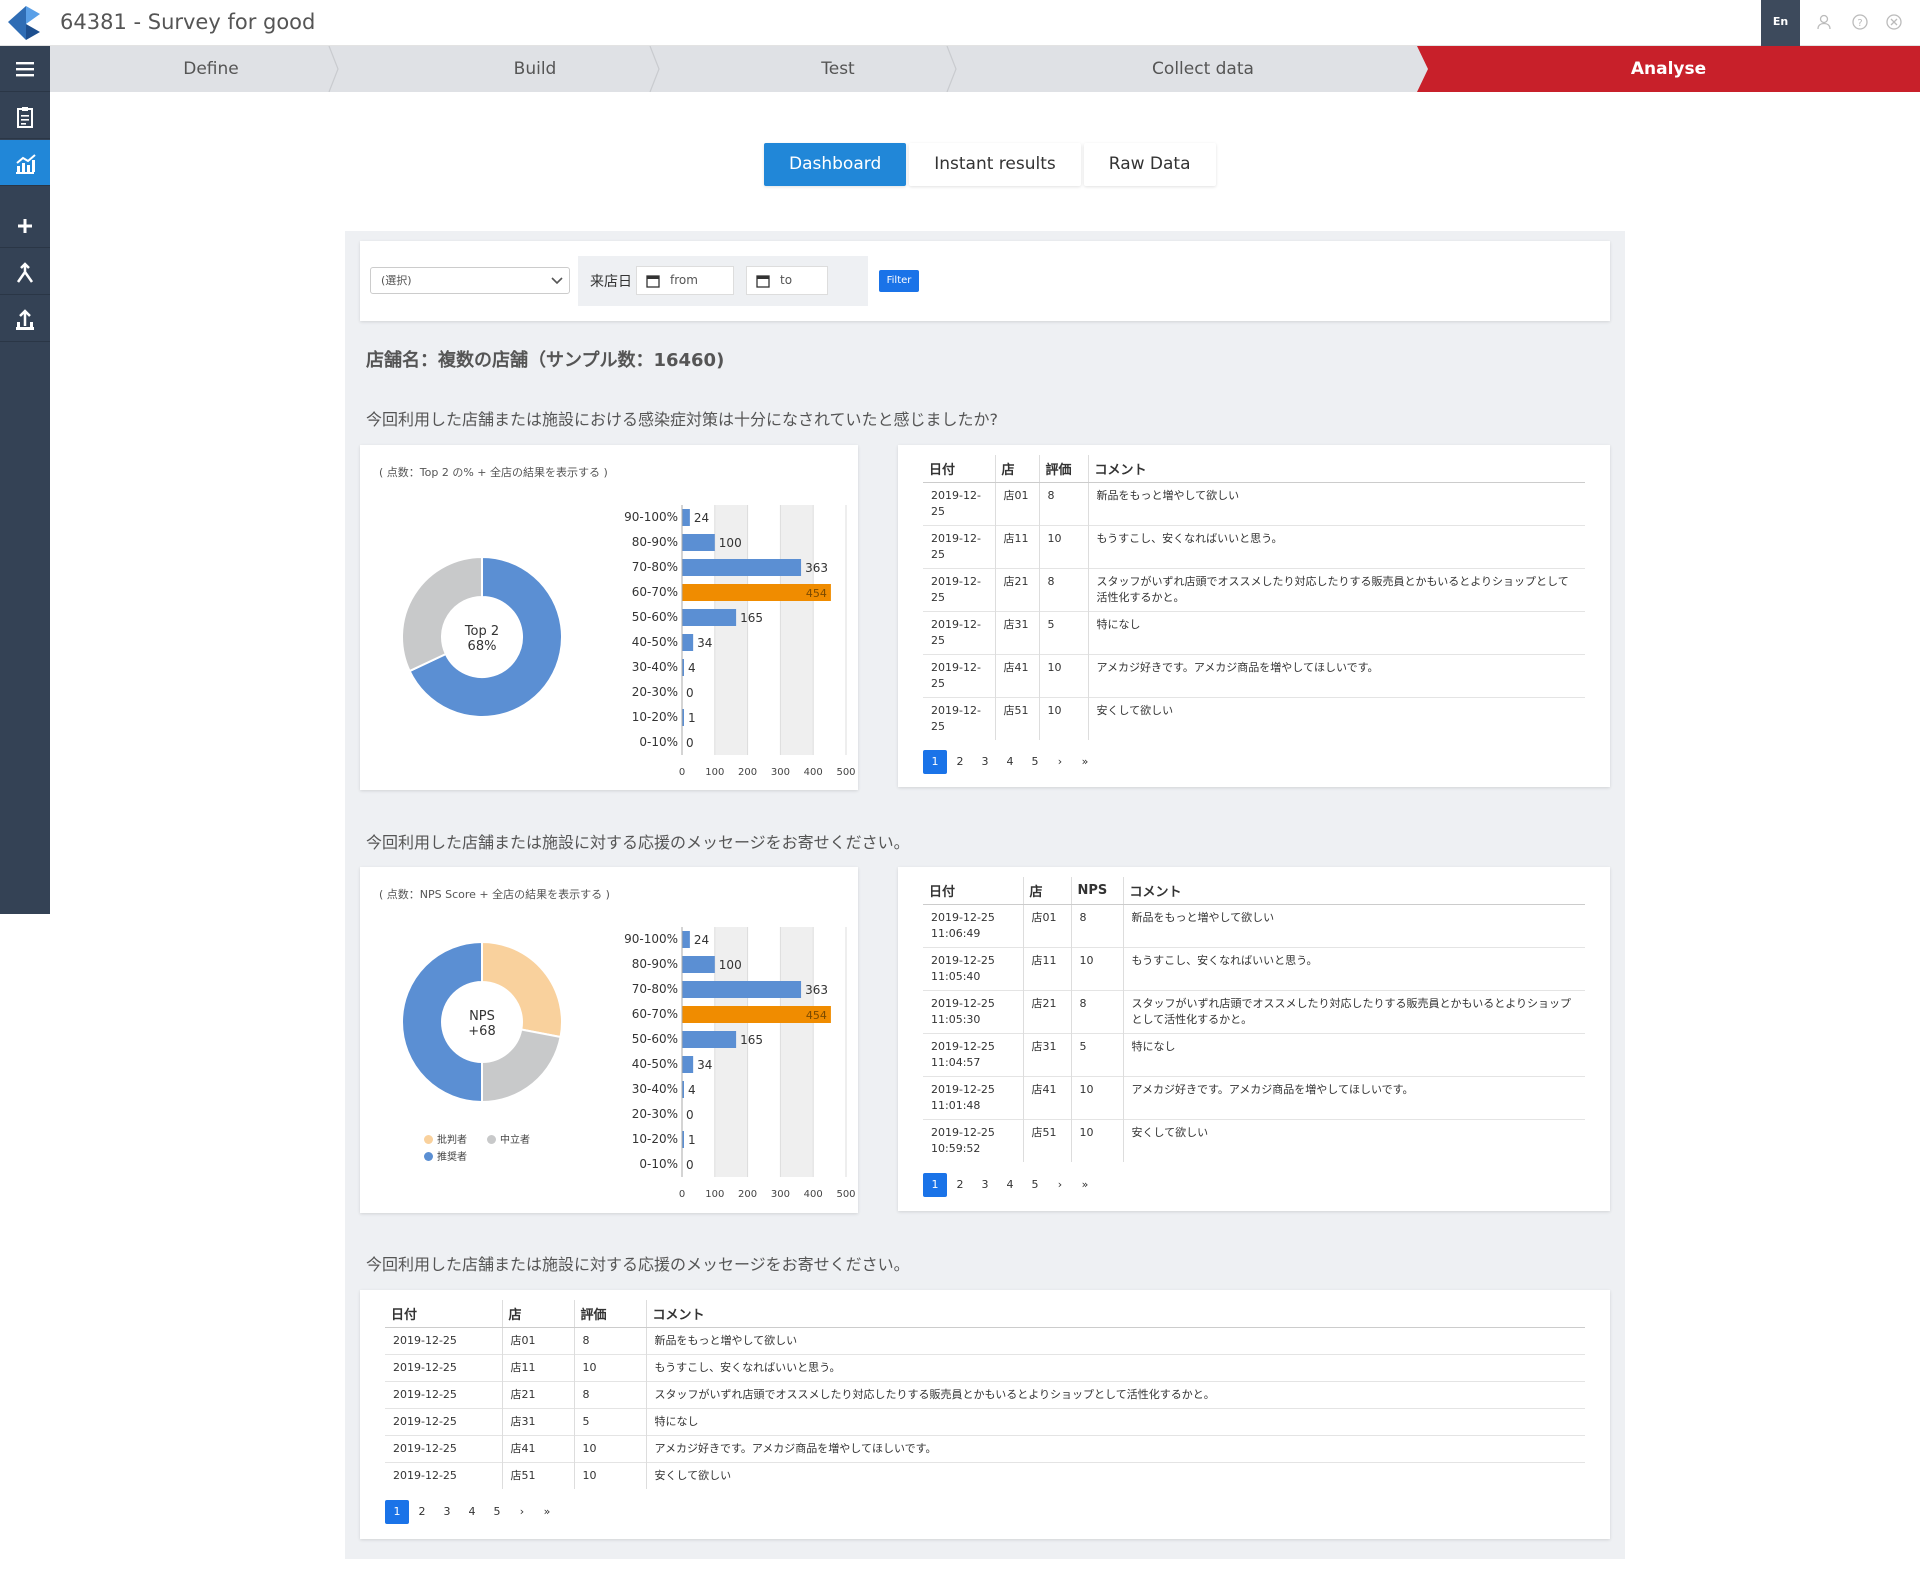 This screenshot has width=1920, height=1580. Describe the element at coordinates (537, 1475) in the screenshot. I see `table-cell: 店51` at that location.